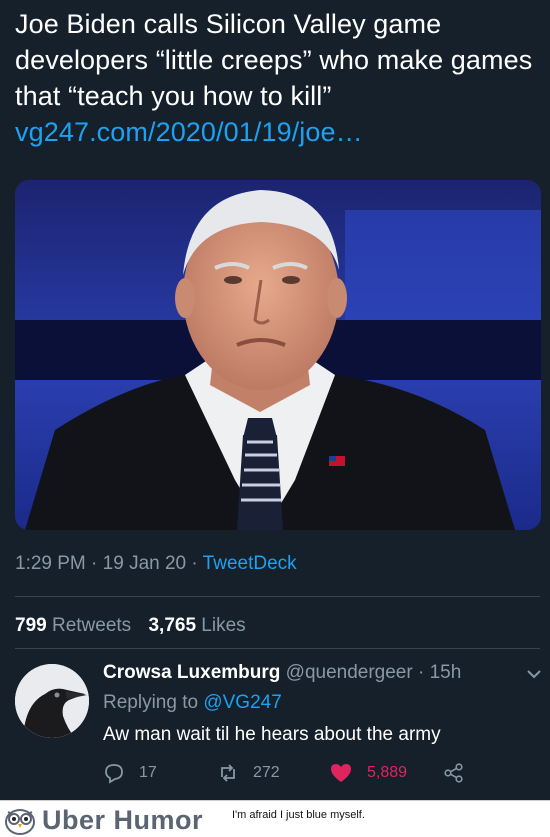  Describe the element at coordinates (282, 673) in the screenshot. I see `reply-header: Crowsa Luxemburg @quendergeer · 15h` at that location.